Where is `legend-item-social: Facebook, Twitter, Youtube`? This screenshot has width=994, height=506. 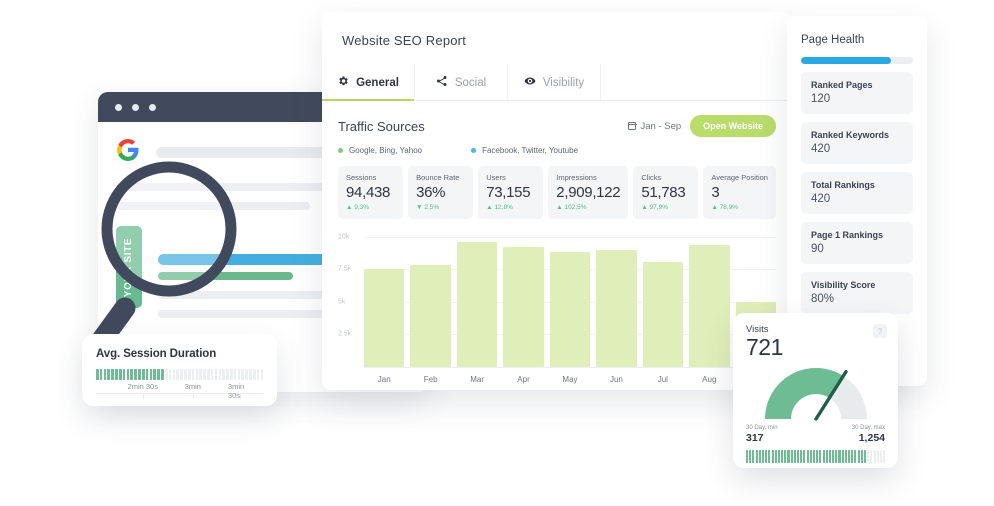
legend-item-social: Facebook, Twitter, Youtube is located at coordinates (524, 150).